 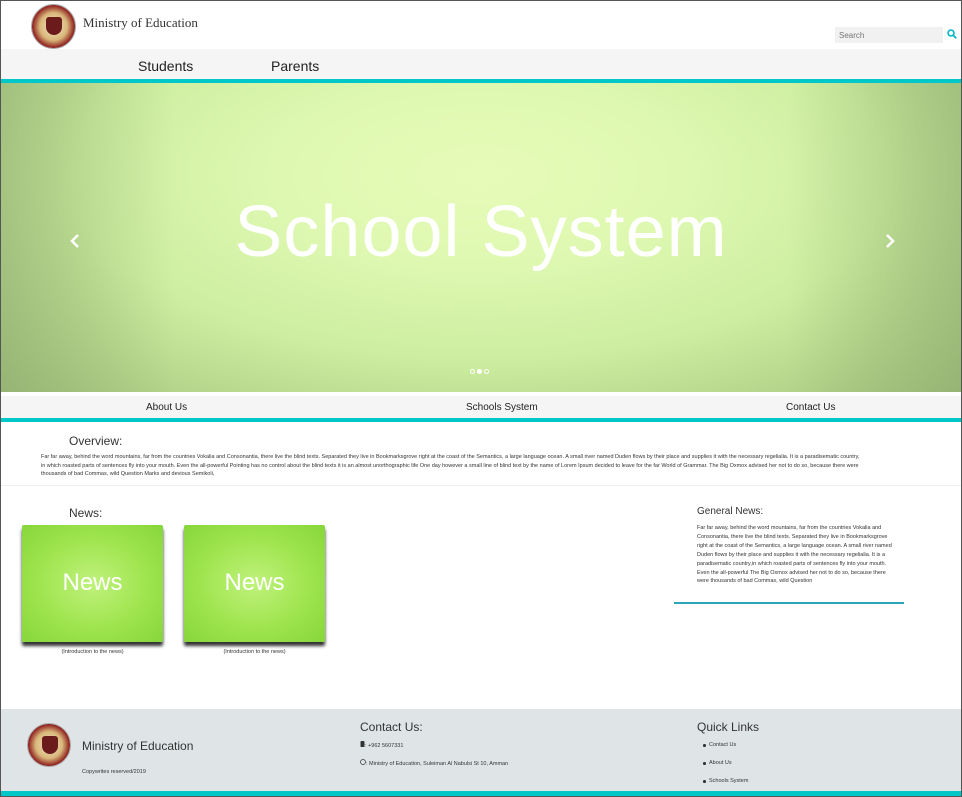 What do you see at coordinates (96, 441) in the screenshot?
I see `overview-heading: Overview:` at bounding box center [96, 441].